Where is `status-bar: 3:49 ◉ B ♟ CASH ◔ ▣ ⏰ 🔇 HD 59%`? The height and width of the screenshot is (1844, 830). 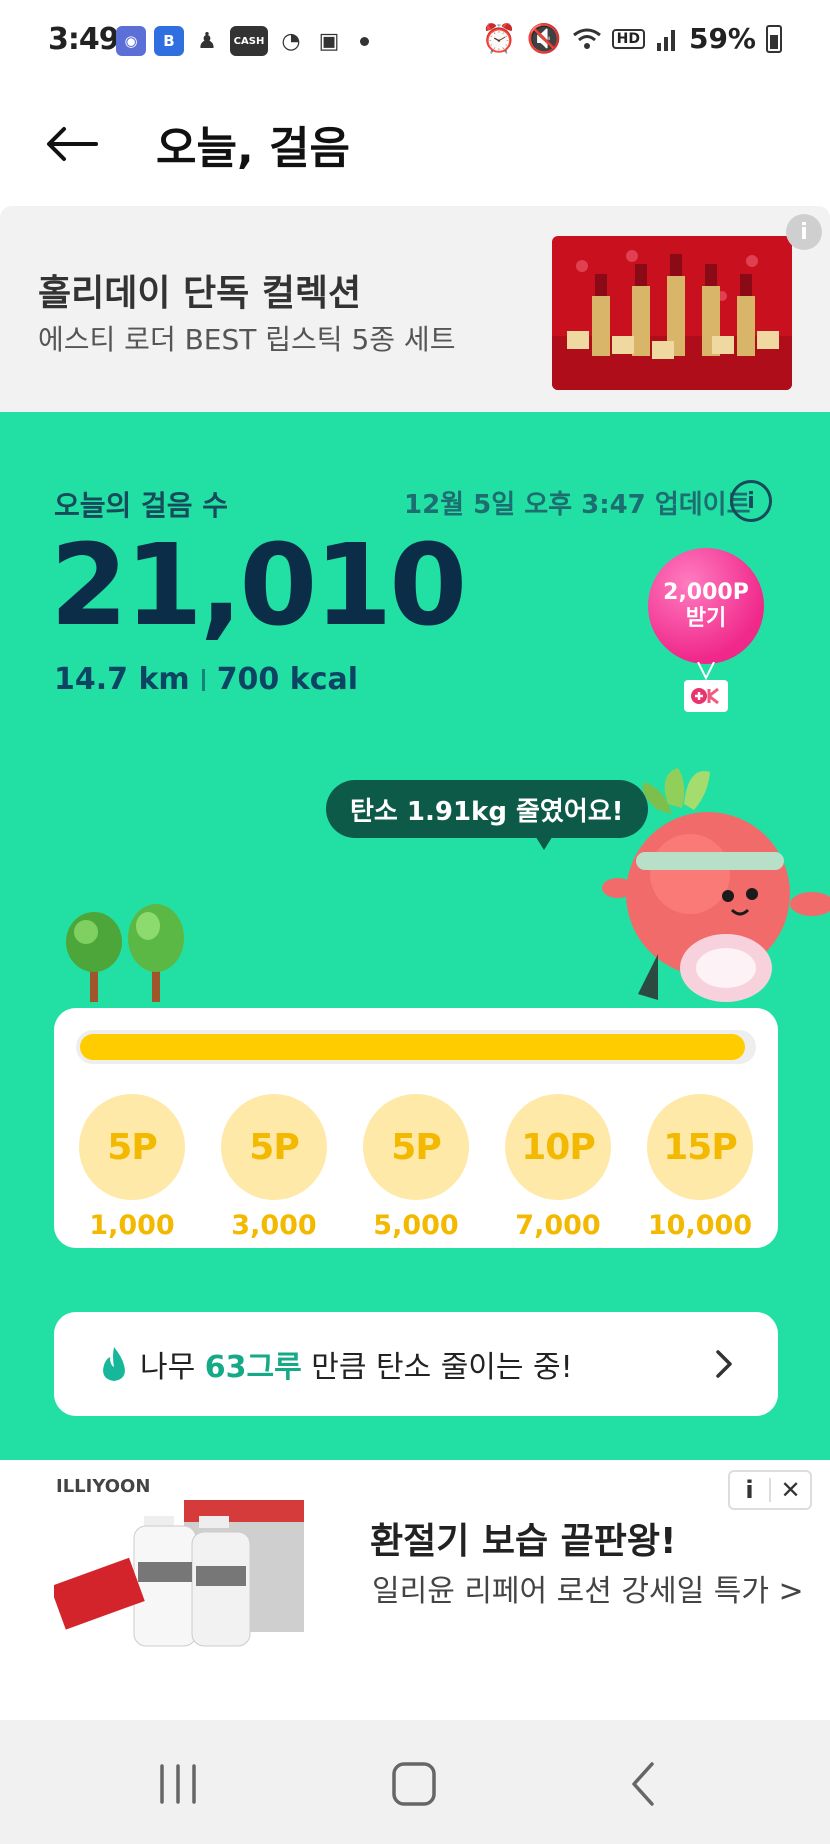
status-bar: 3:49 ◉ B ♟ CASH ◔ ▣ ⏰ 🔇 HD 59% is located at coordinates (415, 41).